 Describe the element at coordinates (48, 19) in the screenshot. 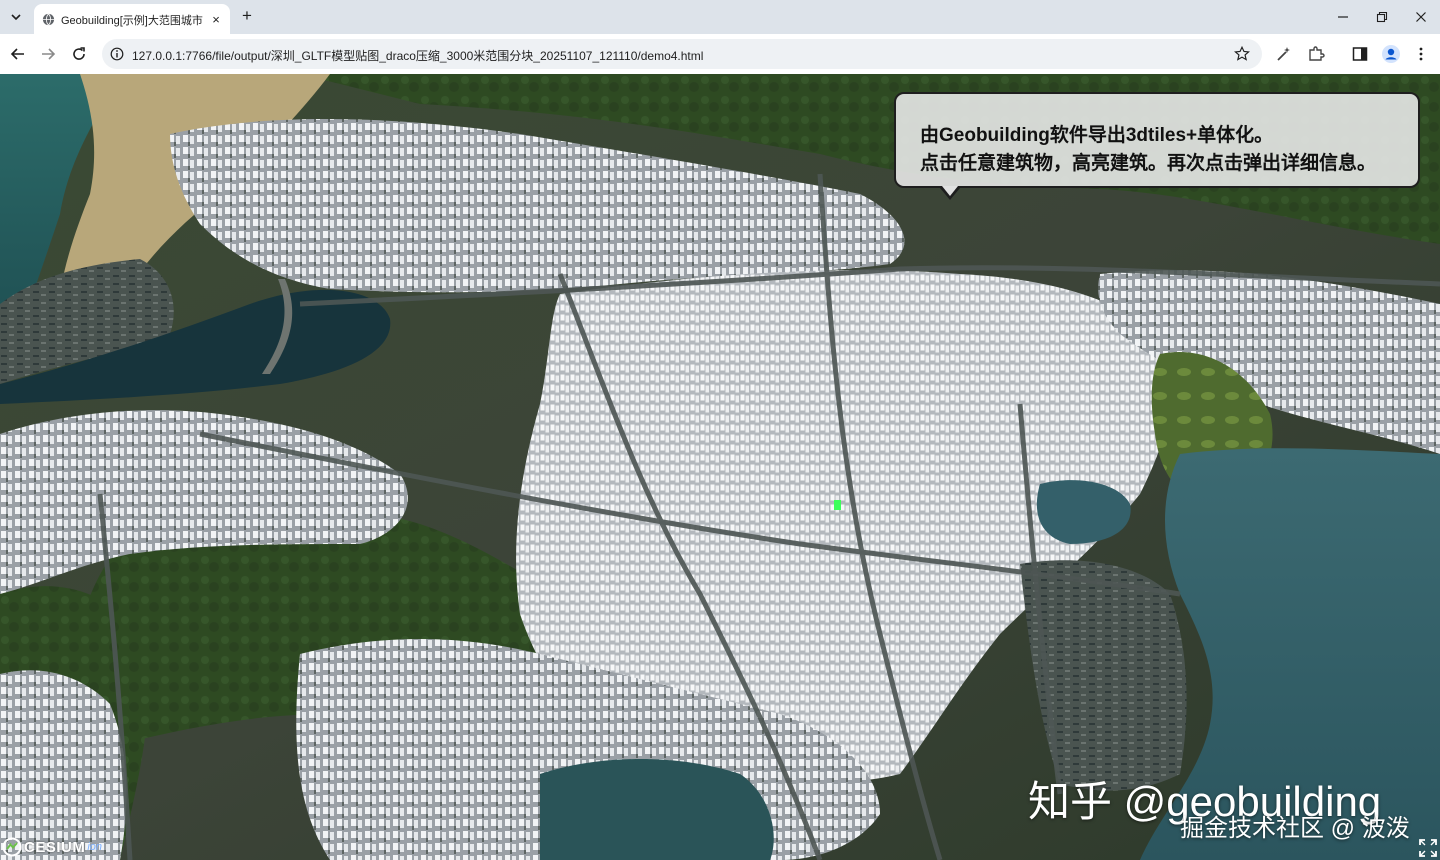

I see `globe-icon` at that location.